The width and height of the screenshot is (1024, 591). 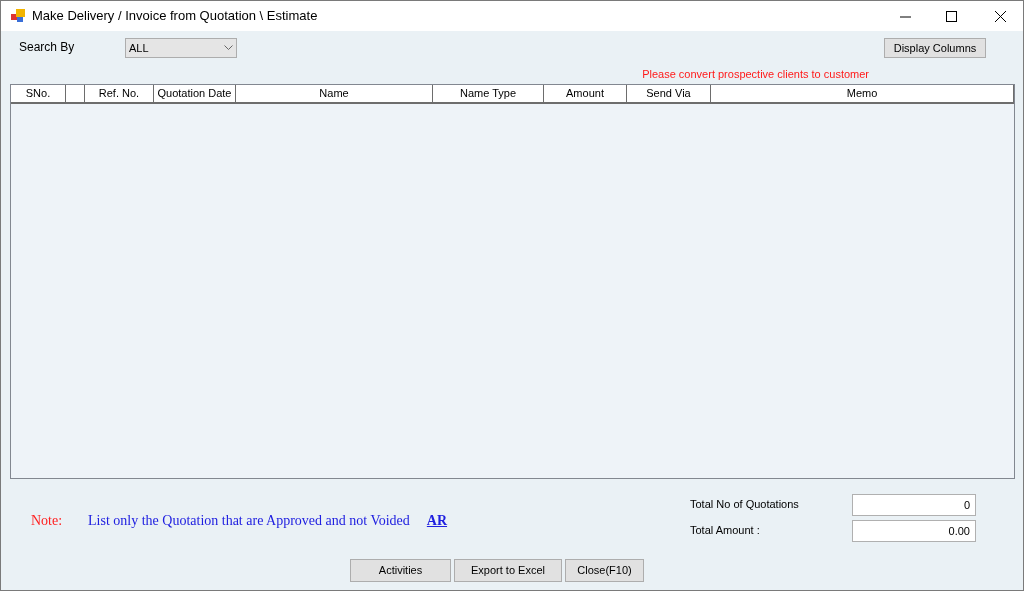 I want to click on display-columns-button: Display Columns, so click(x=935, y=48).